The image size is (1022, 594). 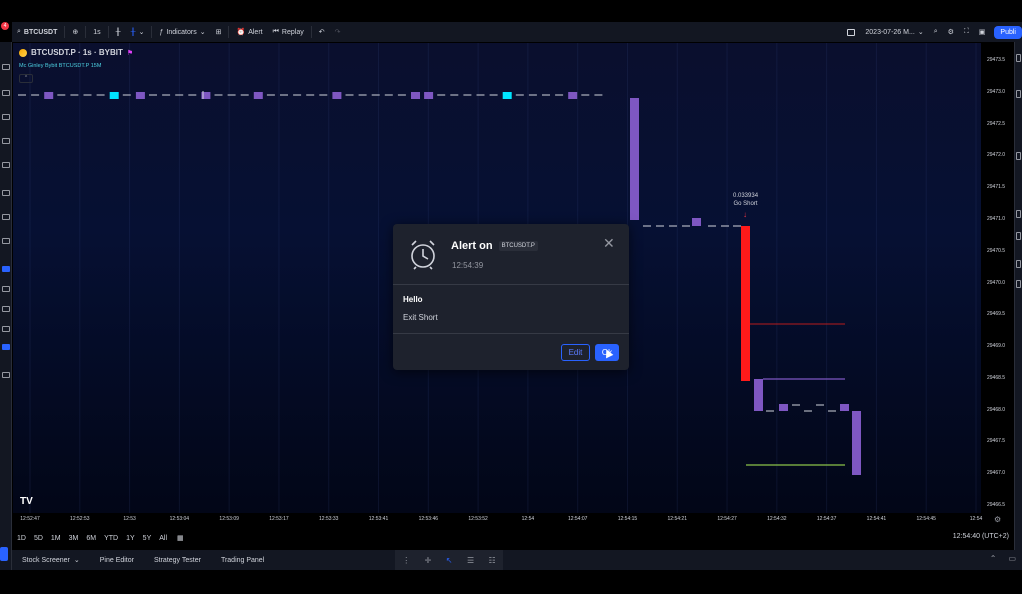 What do you see at coordinates (492, 560) in the screenshot?
I see `sliders-icon: ☷` at bounding box center [492, 560].